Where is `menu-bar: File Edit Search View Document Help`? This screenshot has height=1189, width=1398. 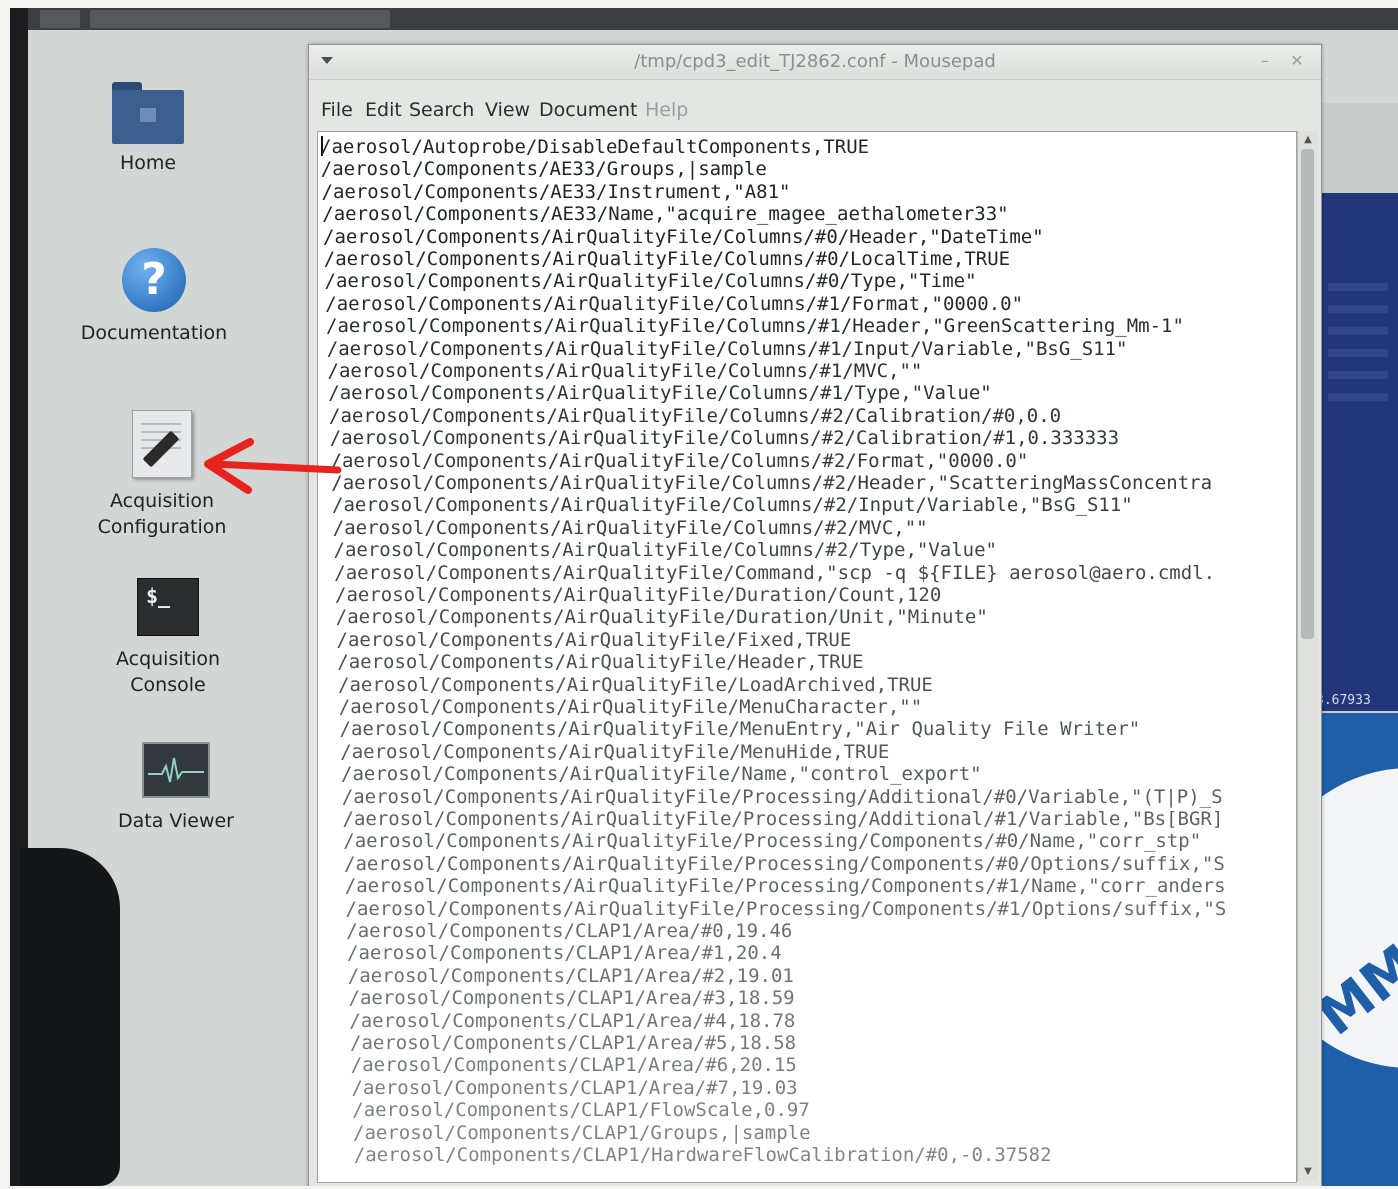 menu-bar: File Edit Search View Document Help is located at coordinates (815, 114).